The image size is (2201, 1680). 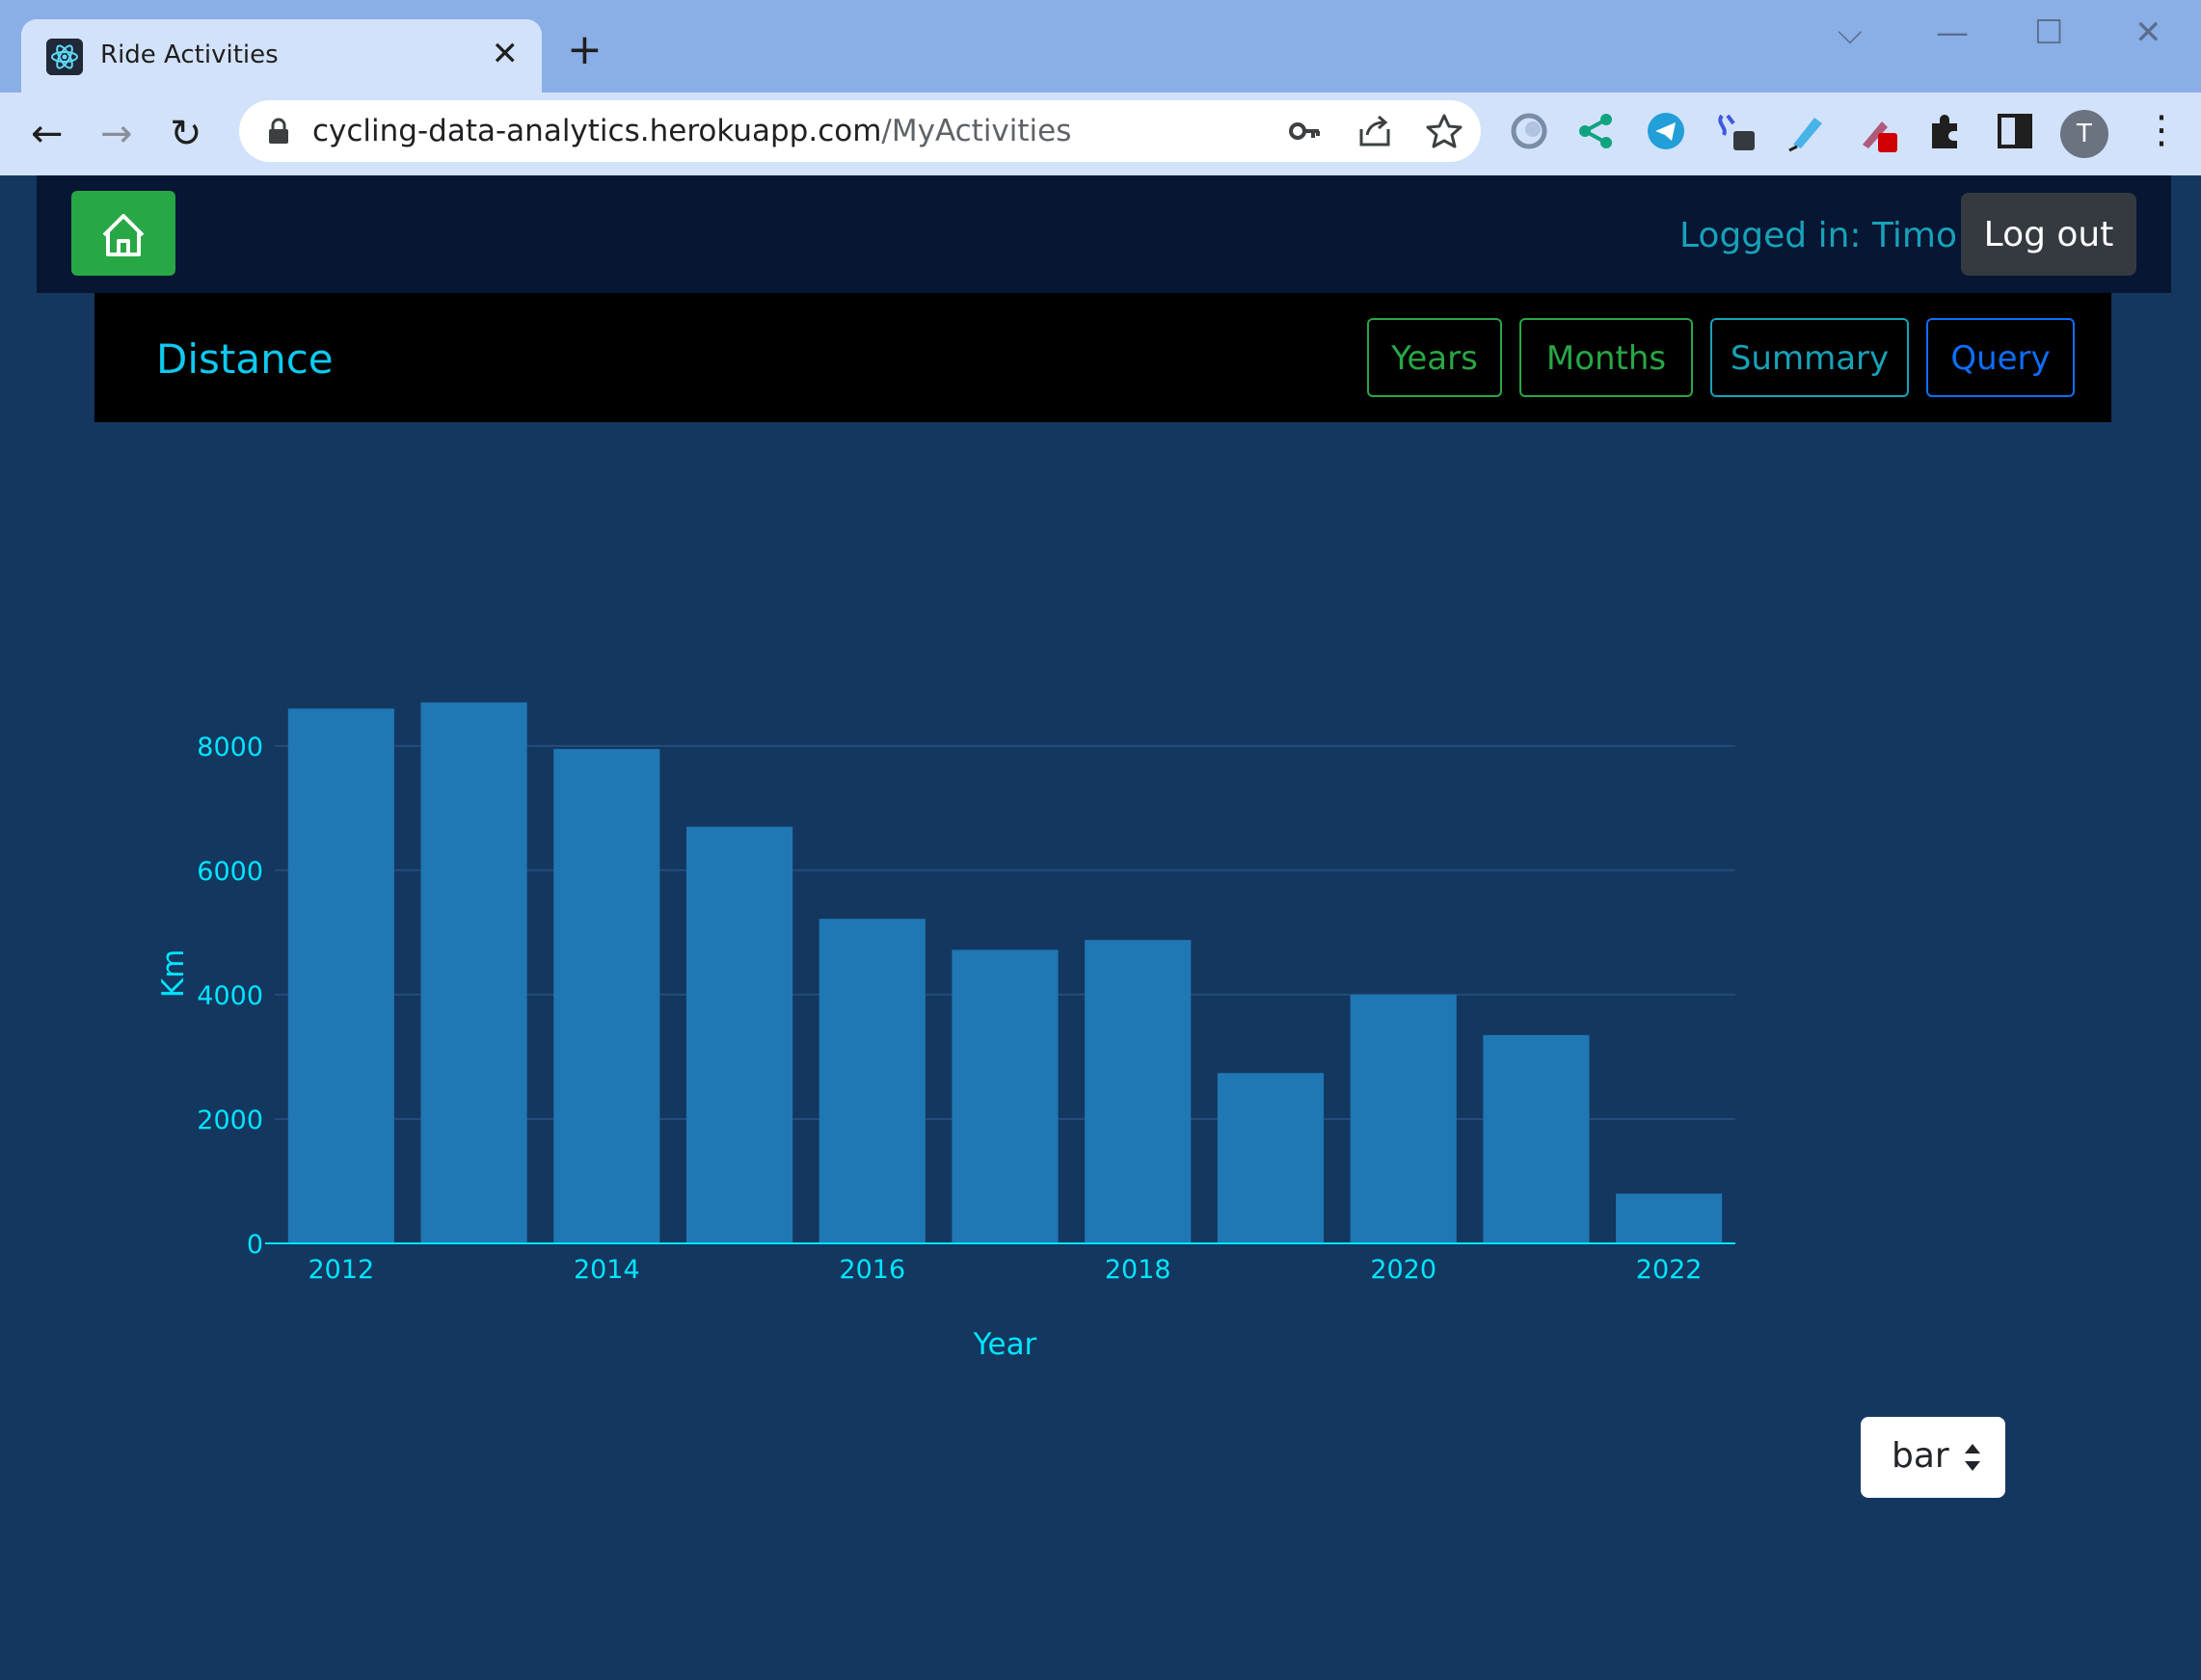 I want to click on extensions-puzzle-icon, so click(x=1945, y=131).